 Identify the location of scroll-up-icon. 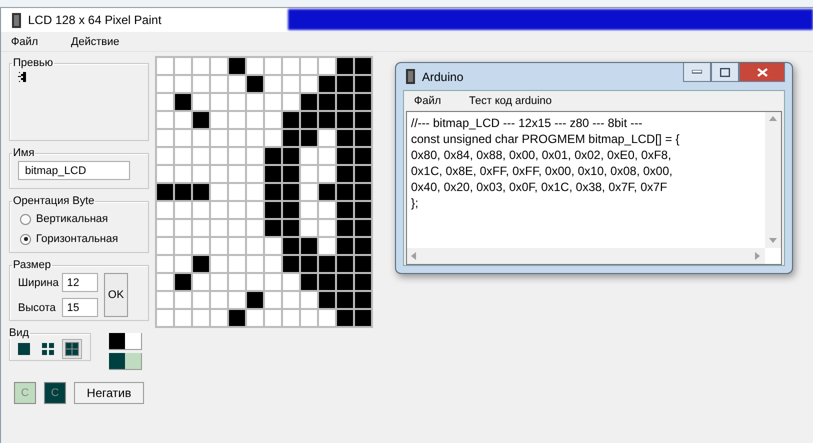
(773, 119).